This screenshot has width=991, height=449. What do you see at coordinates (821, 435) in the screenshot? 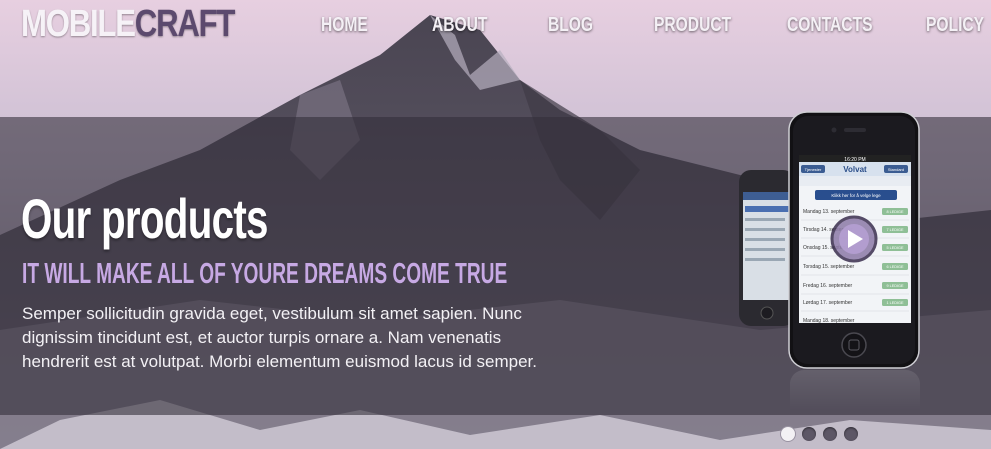
I see `slider-pager` at bounding box center [821, 435].